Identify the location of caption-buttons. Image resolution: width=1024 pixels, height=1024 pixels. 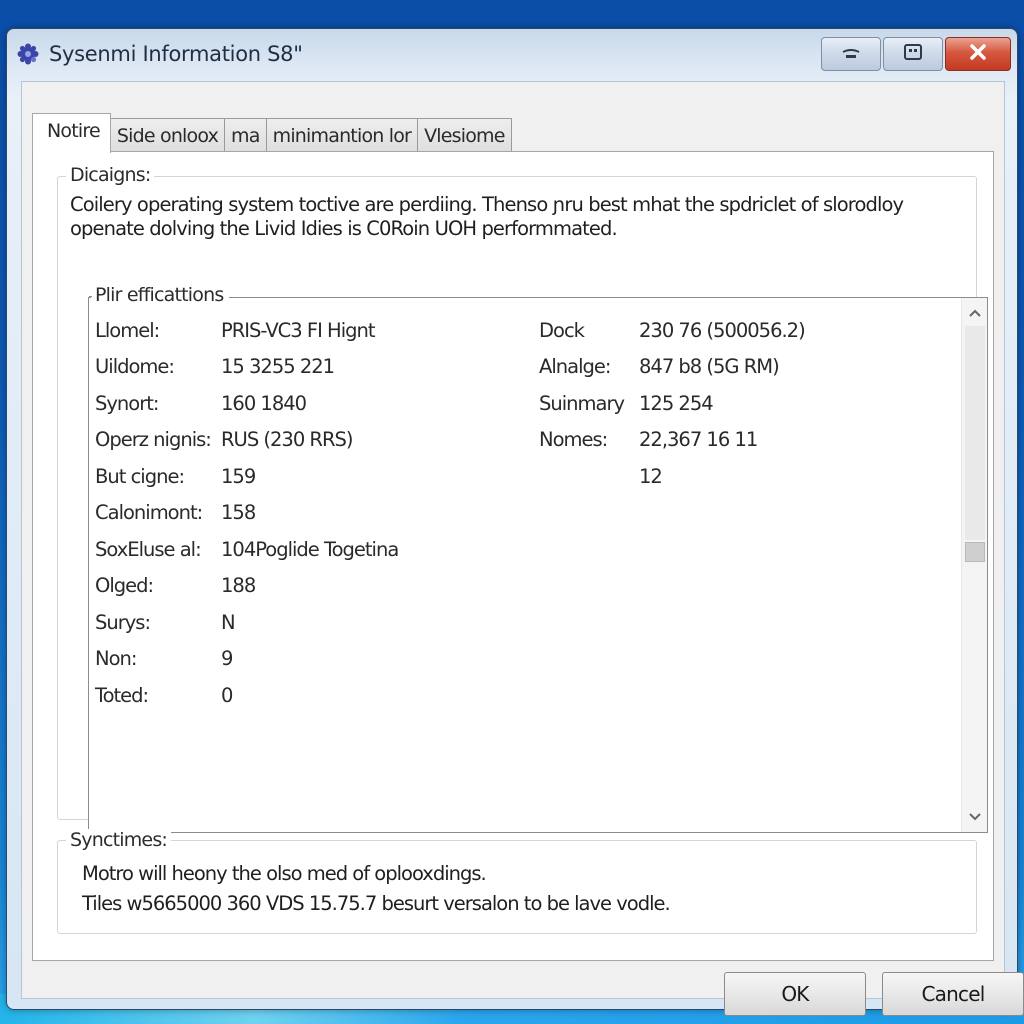
(916, 54).